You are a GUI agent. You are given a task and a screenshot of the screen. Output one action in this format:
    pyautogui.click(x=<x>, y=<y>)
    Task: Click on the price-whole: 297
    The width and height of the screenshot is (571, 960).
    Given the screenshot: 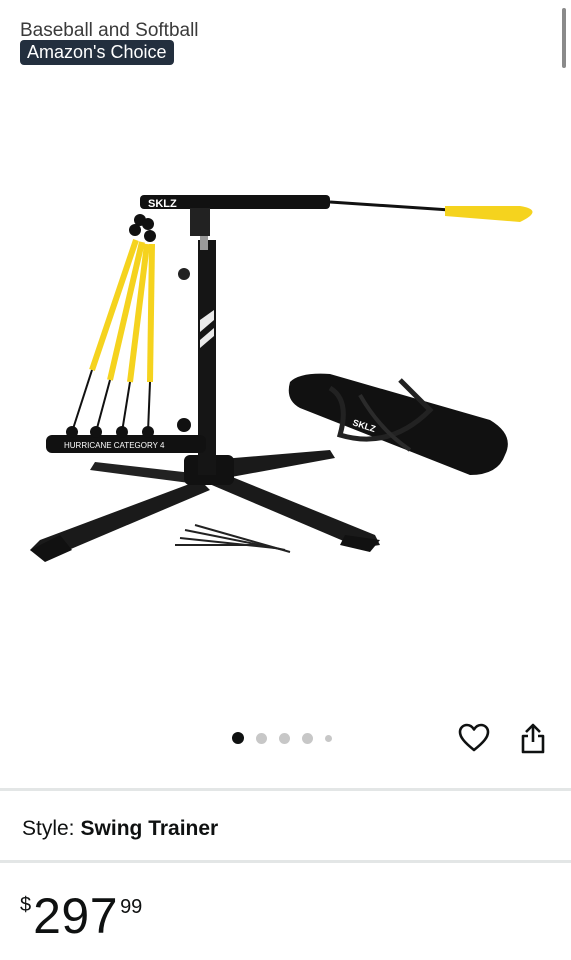 What is the action you would take?
    pyautogui.click(x=76, y=916)
    